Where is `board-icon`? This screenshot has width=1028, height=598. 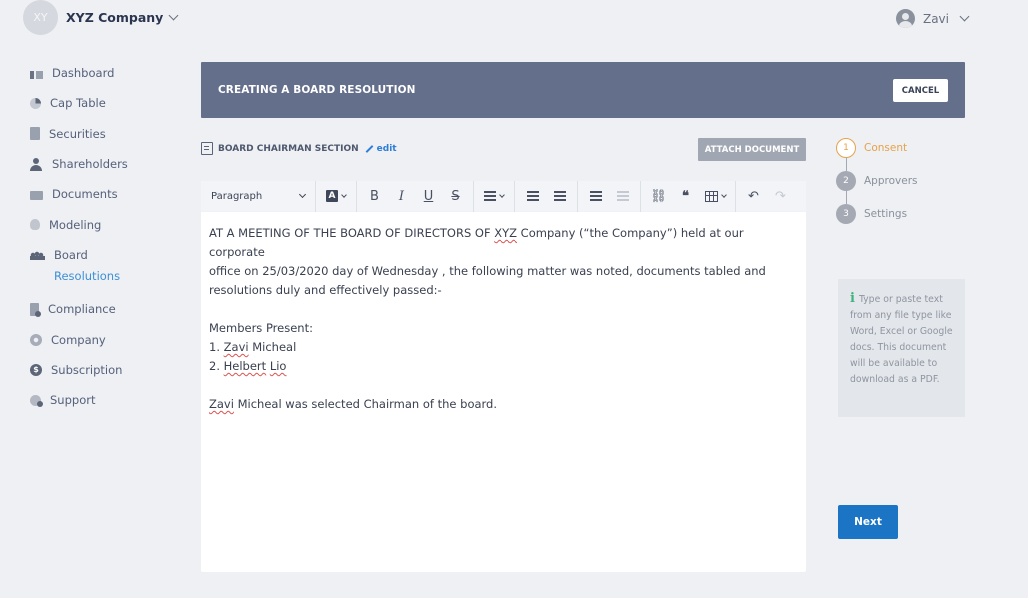
board-icon is located at coordinates (37, 255).